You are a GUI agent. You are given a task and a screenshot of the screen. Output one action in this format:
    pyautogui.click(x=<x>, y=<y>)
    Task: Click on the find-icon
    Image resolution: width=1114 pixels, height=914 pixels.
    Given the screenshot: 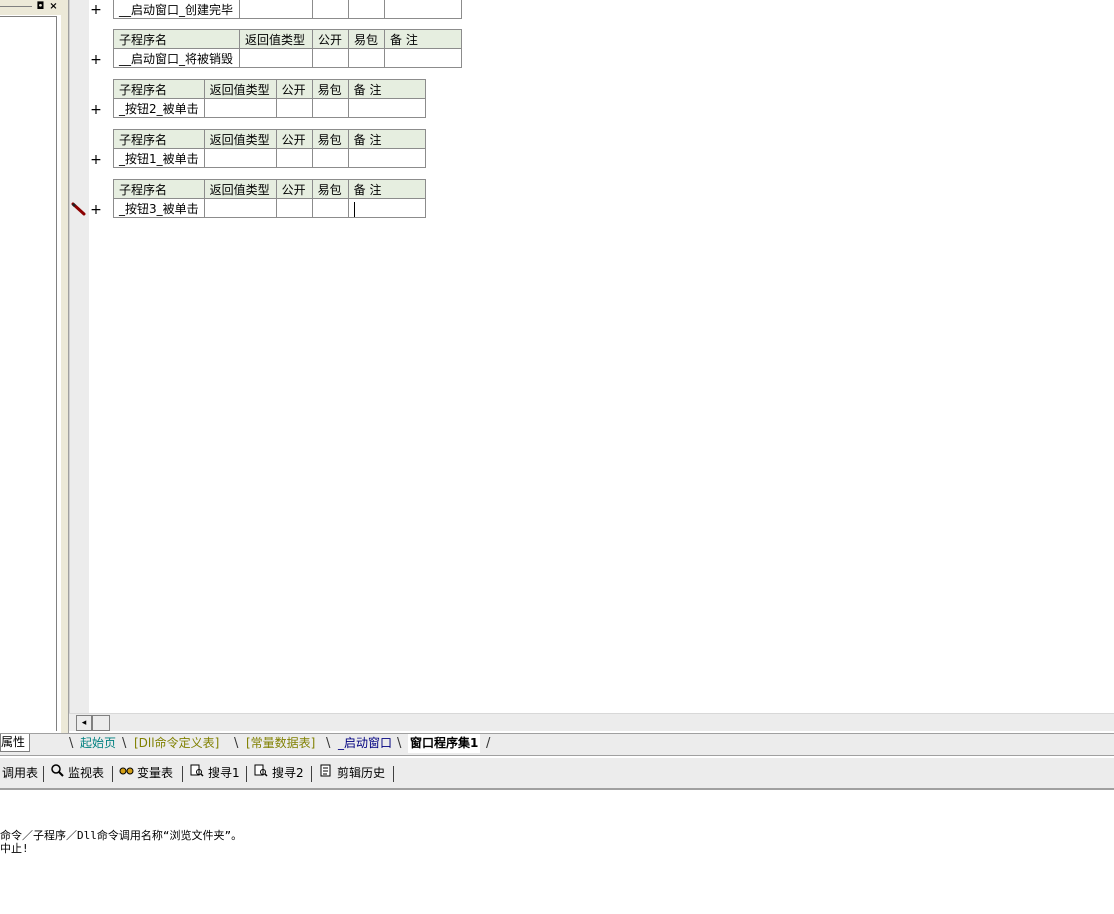 What is the action you would take?
    pyautogui.click(x=197, y=773)
    